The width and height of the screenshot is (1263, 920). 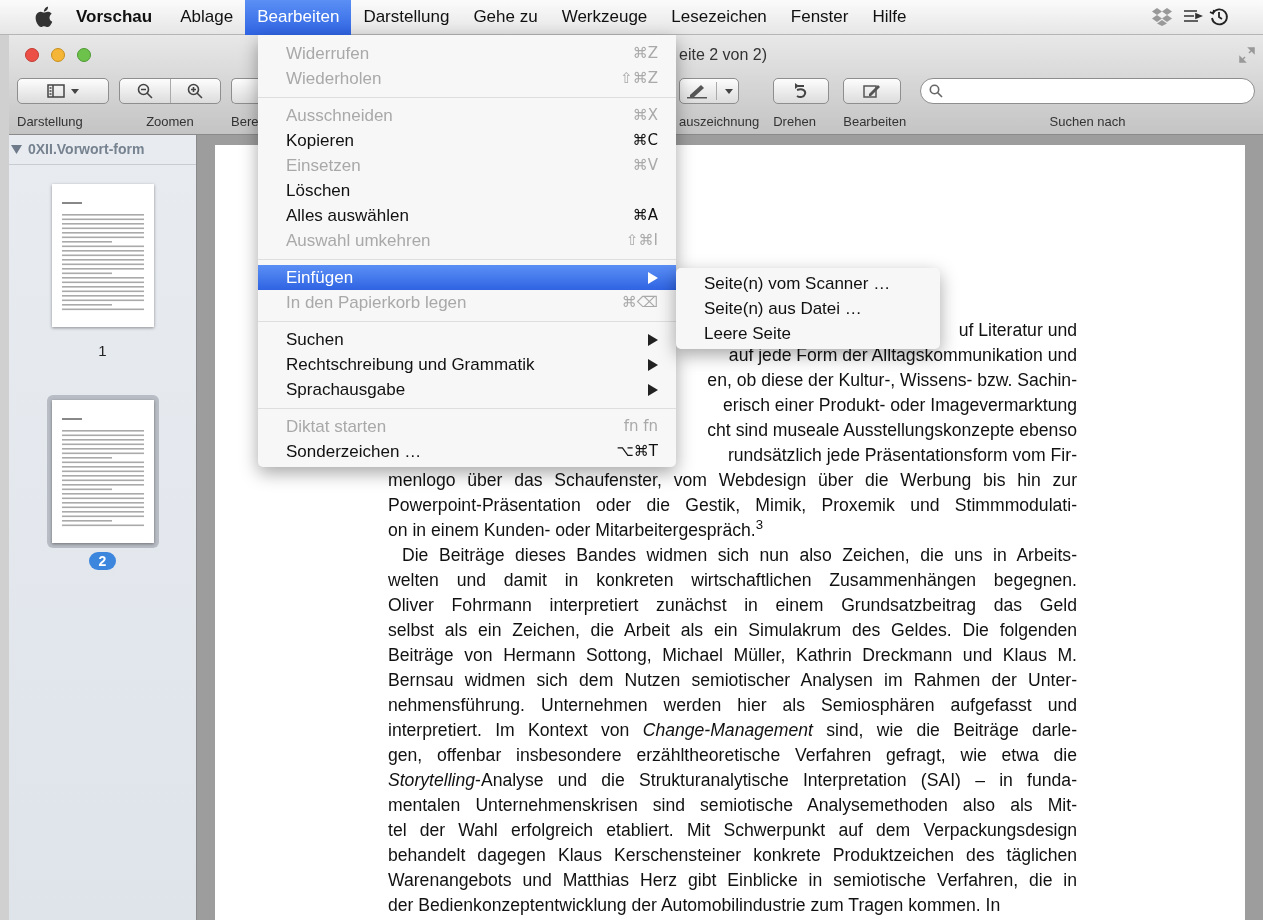 I want to click on zoom-button, so click(x=84, y=55).